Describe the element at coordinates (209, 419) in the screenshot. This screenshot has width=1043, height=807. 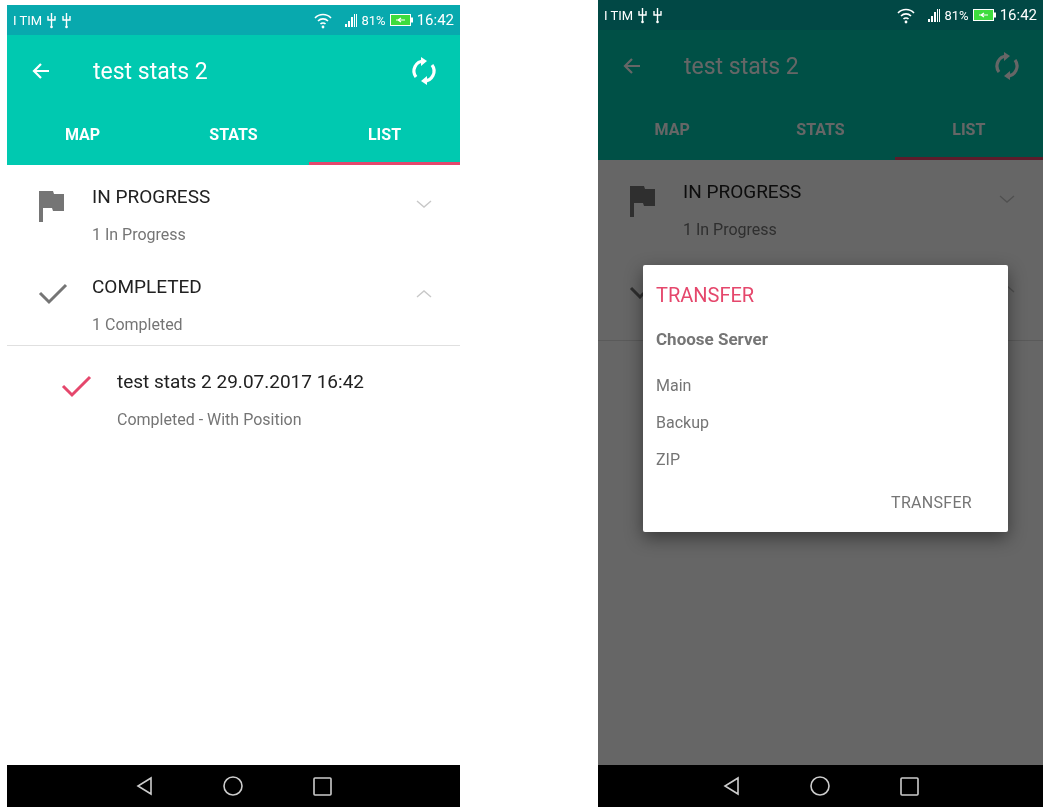
I see `item-status: Completed - With Position` at that location.